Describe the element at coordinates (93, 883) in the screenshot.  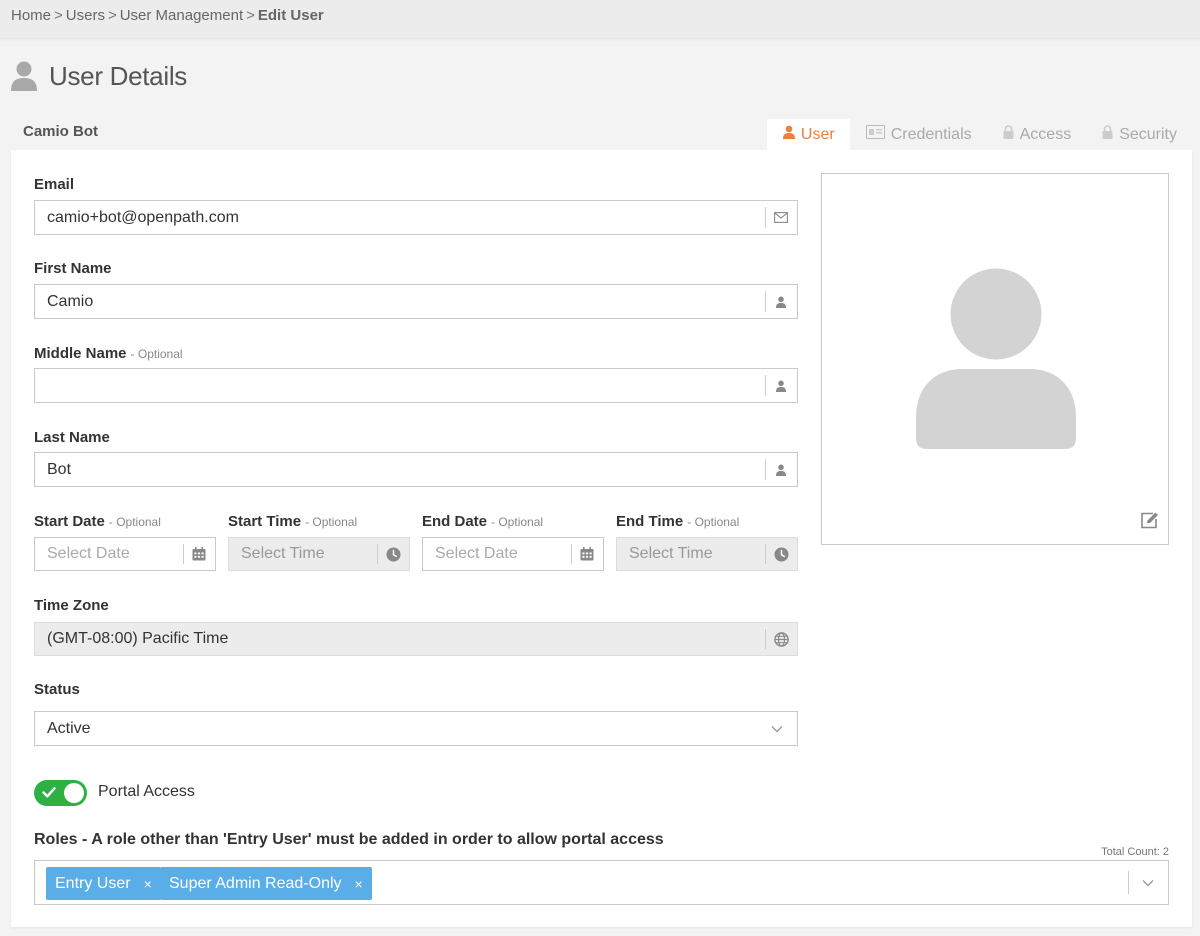
I see `role-chip-label: Entry User` at that location.